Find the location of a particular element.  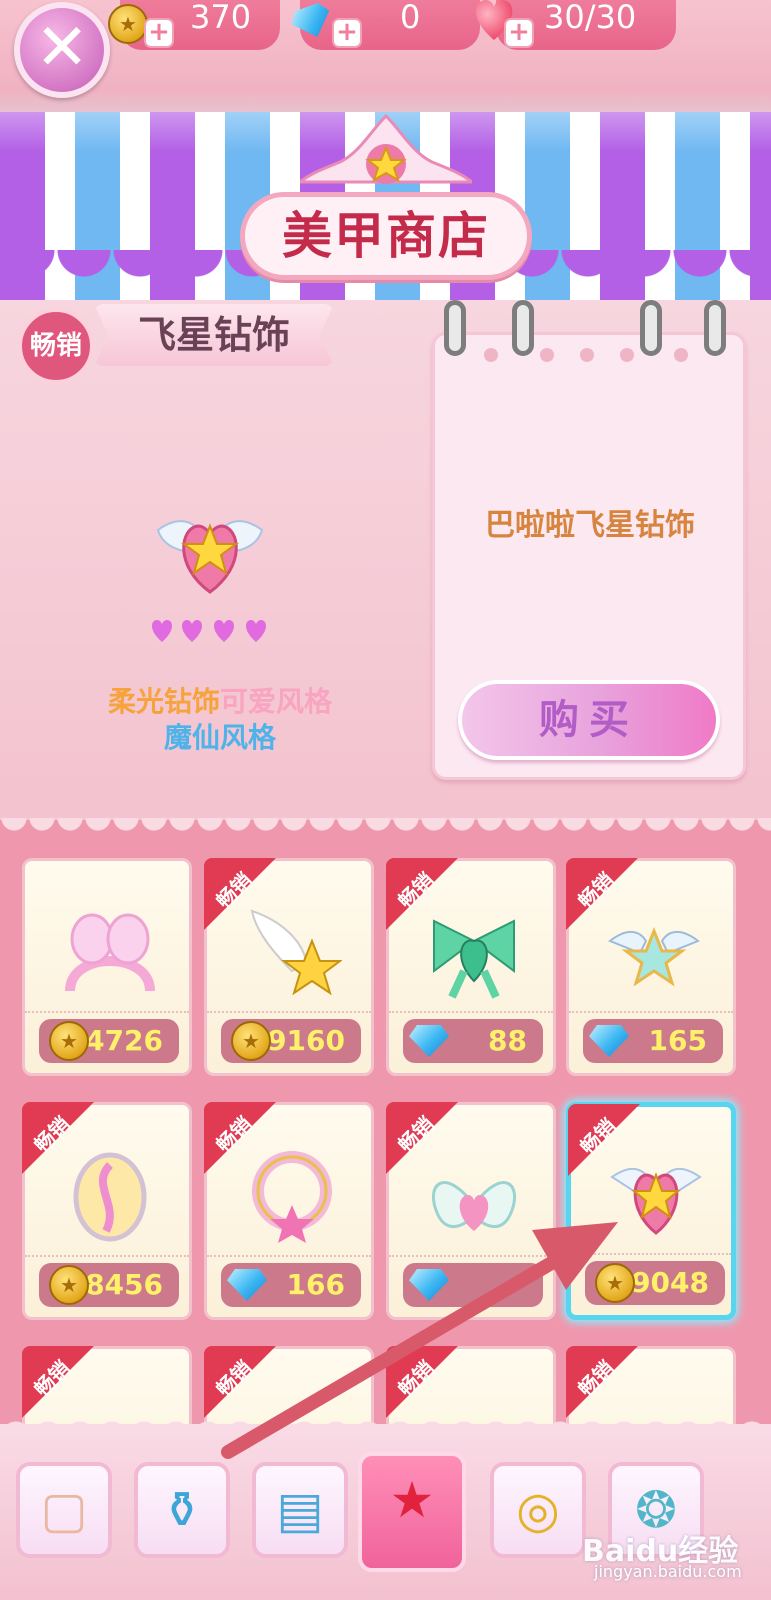

price-tag: 166 is located at coordinates (291, 1285).